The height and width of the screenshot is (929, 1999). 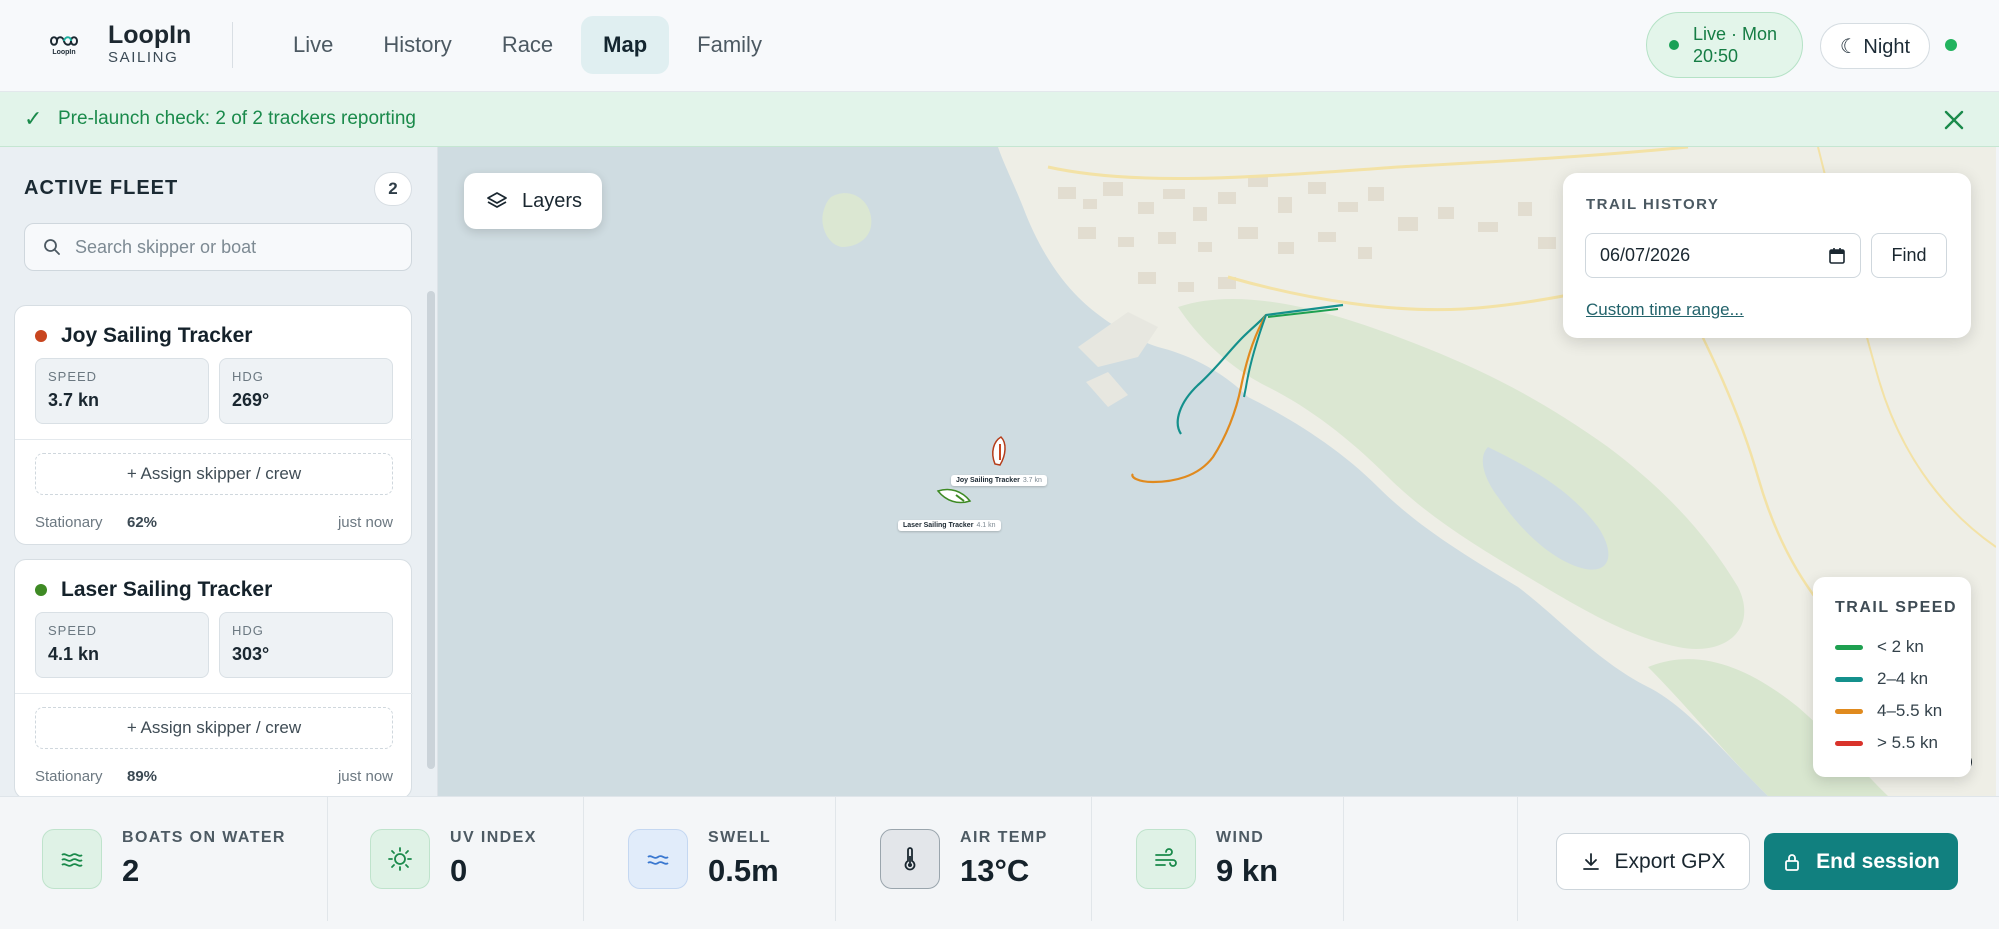 What do you see at coordinates (64, 45) in the screenshot?
I see `app-logo: LoopIn` at bounding box center [64, 45].